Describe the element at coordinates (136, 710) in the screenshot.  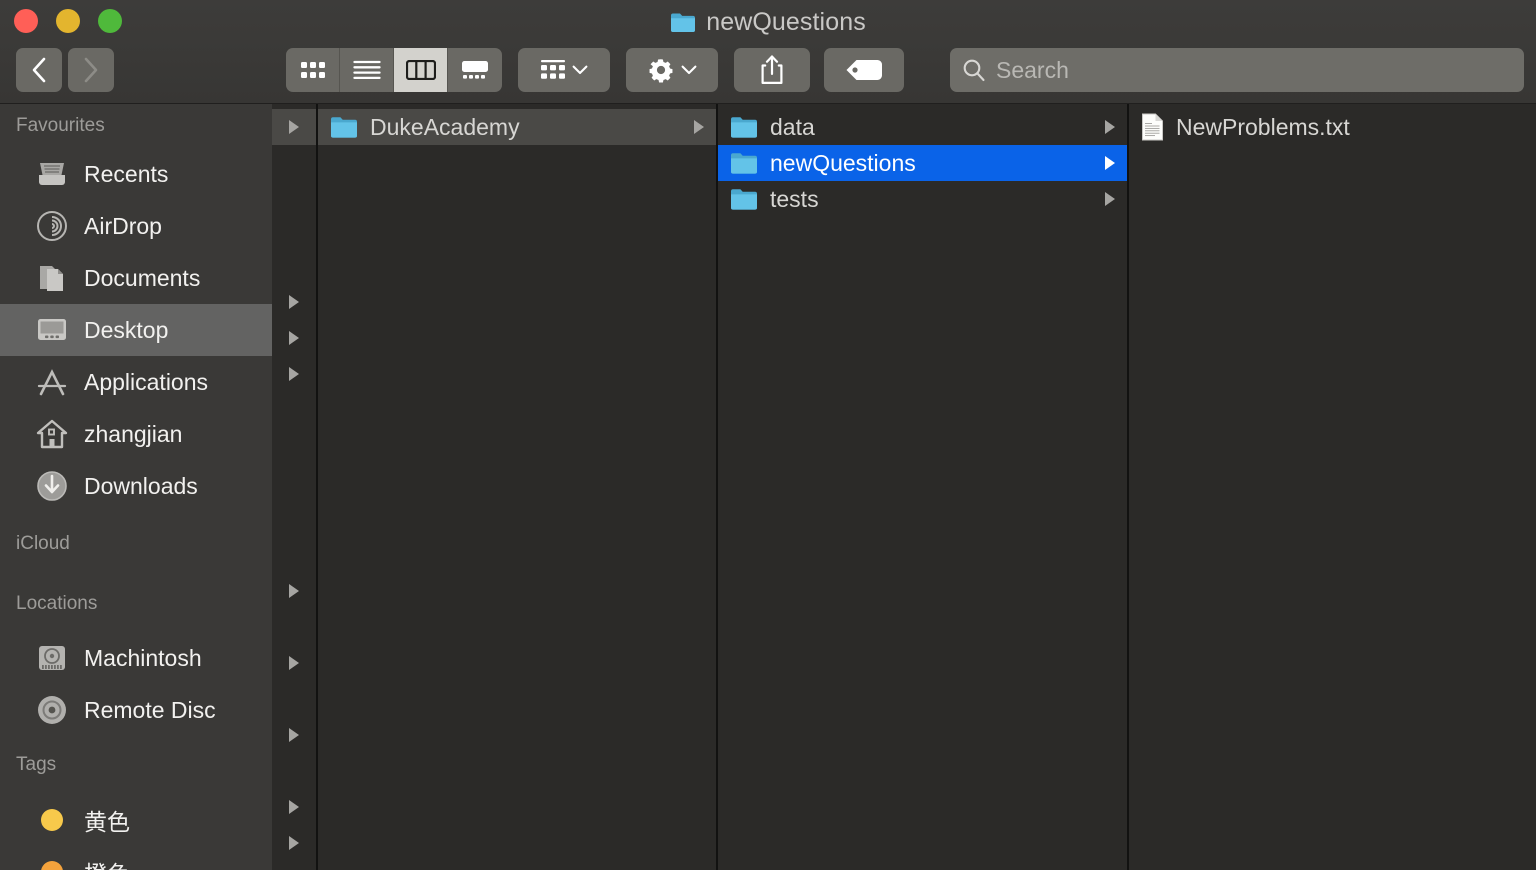
I see `sidebar-item-remote-disc: Remote Disc` at that location.